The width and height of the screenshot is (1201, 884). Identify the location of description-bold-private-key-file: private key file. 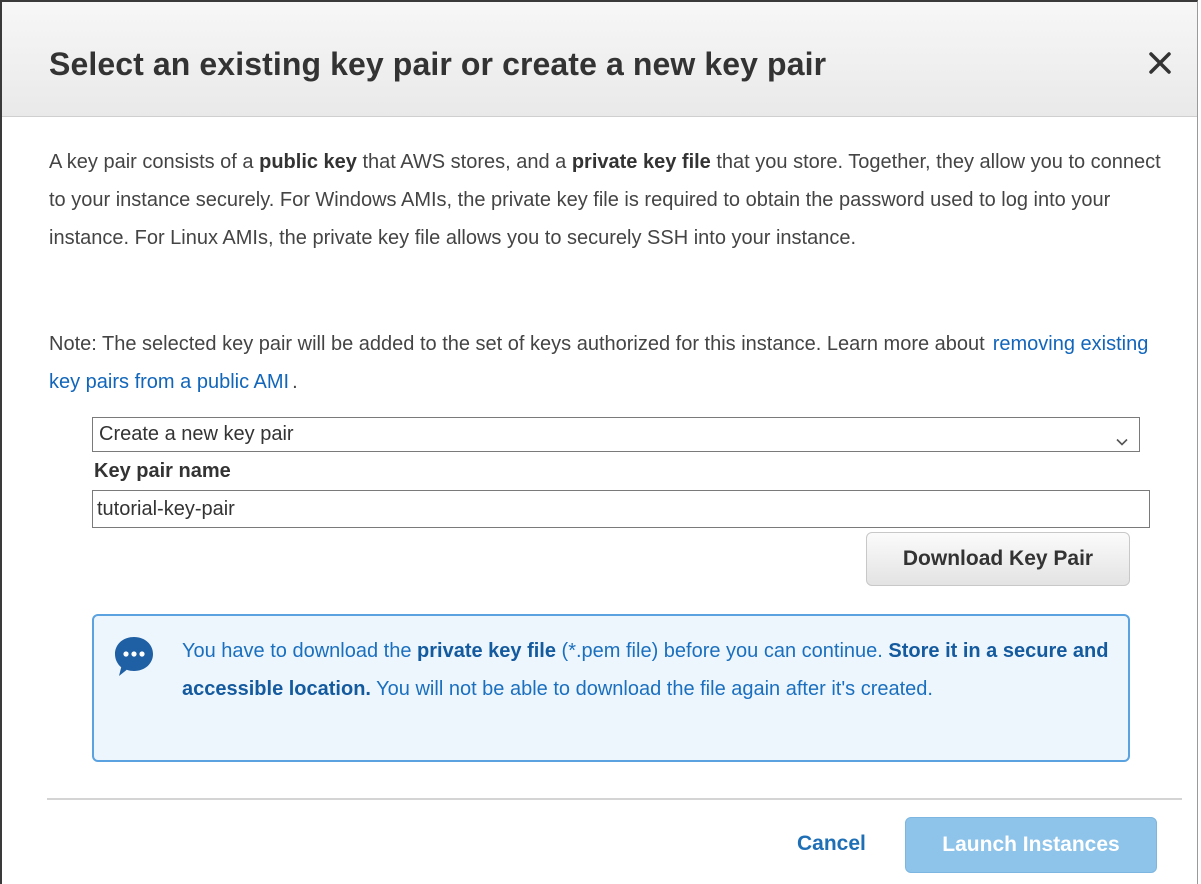
(641, 162).